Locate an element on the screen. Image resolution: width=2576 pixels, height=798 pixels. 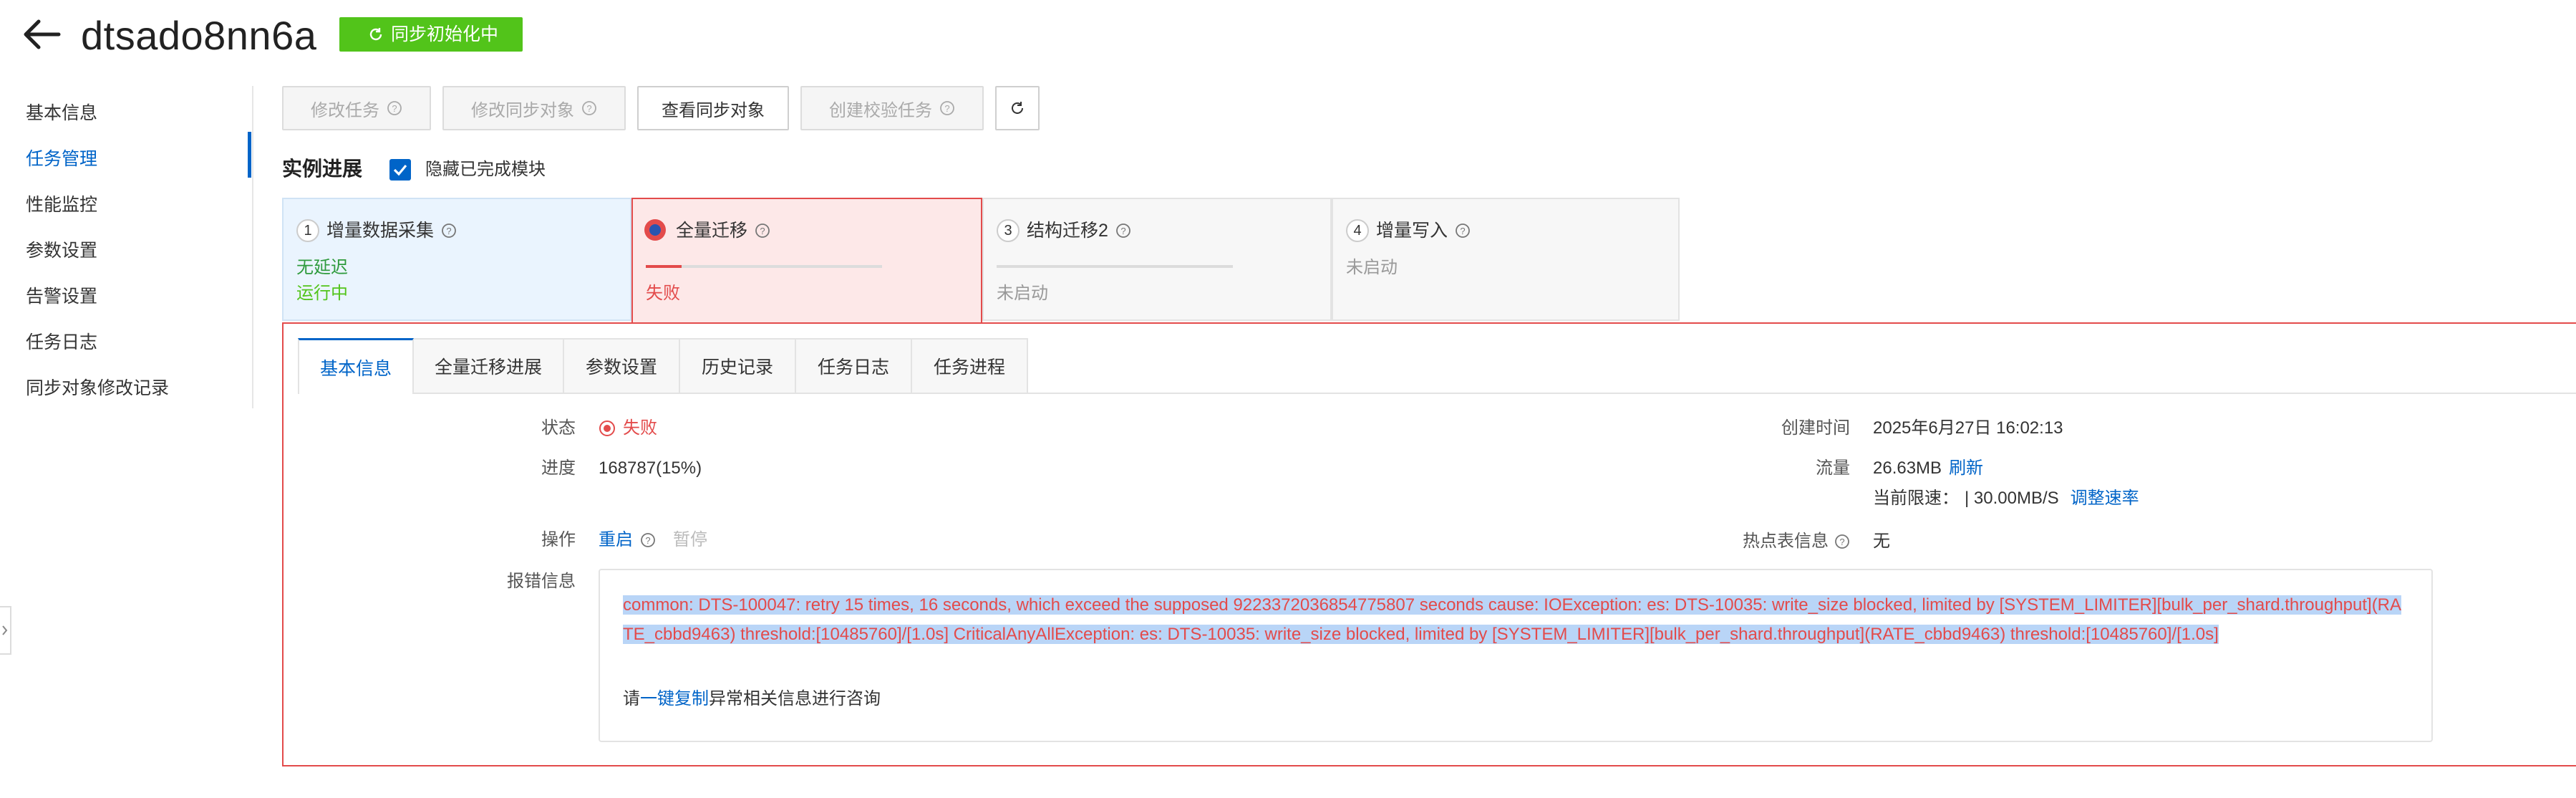
progress-label: 进度 is located at coordinates (558, 468).